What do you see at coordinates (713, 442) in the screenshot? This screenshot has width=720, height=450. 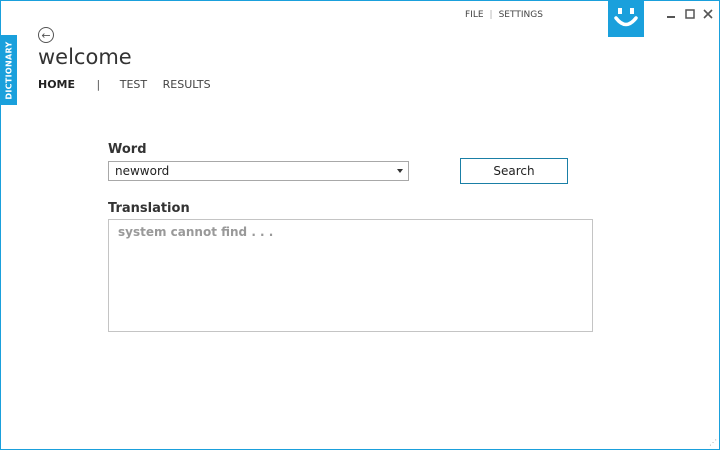 I see `resize-grip-icon: ⋰` at bounding box center [713, 442].